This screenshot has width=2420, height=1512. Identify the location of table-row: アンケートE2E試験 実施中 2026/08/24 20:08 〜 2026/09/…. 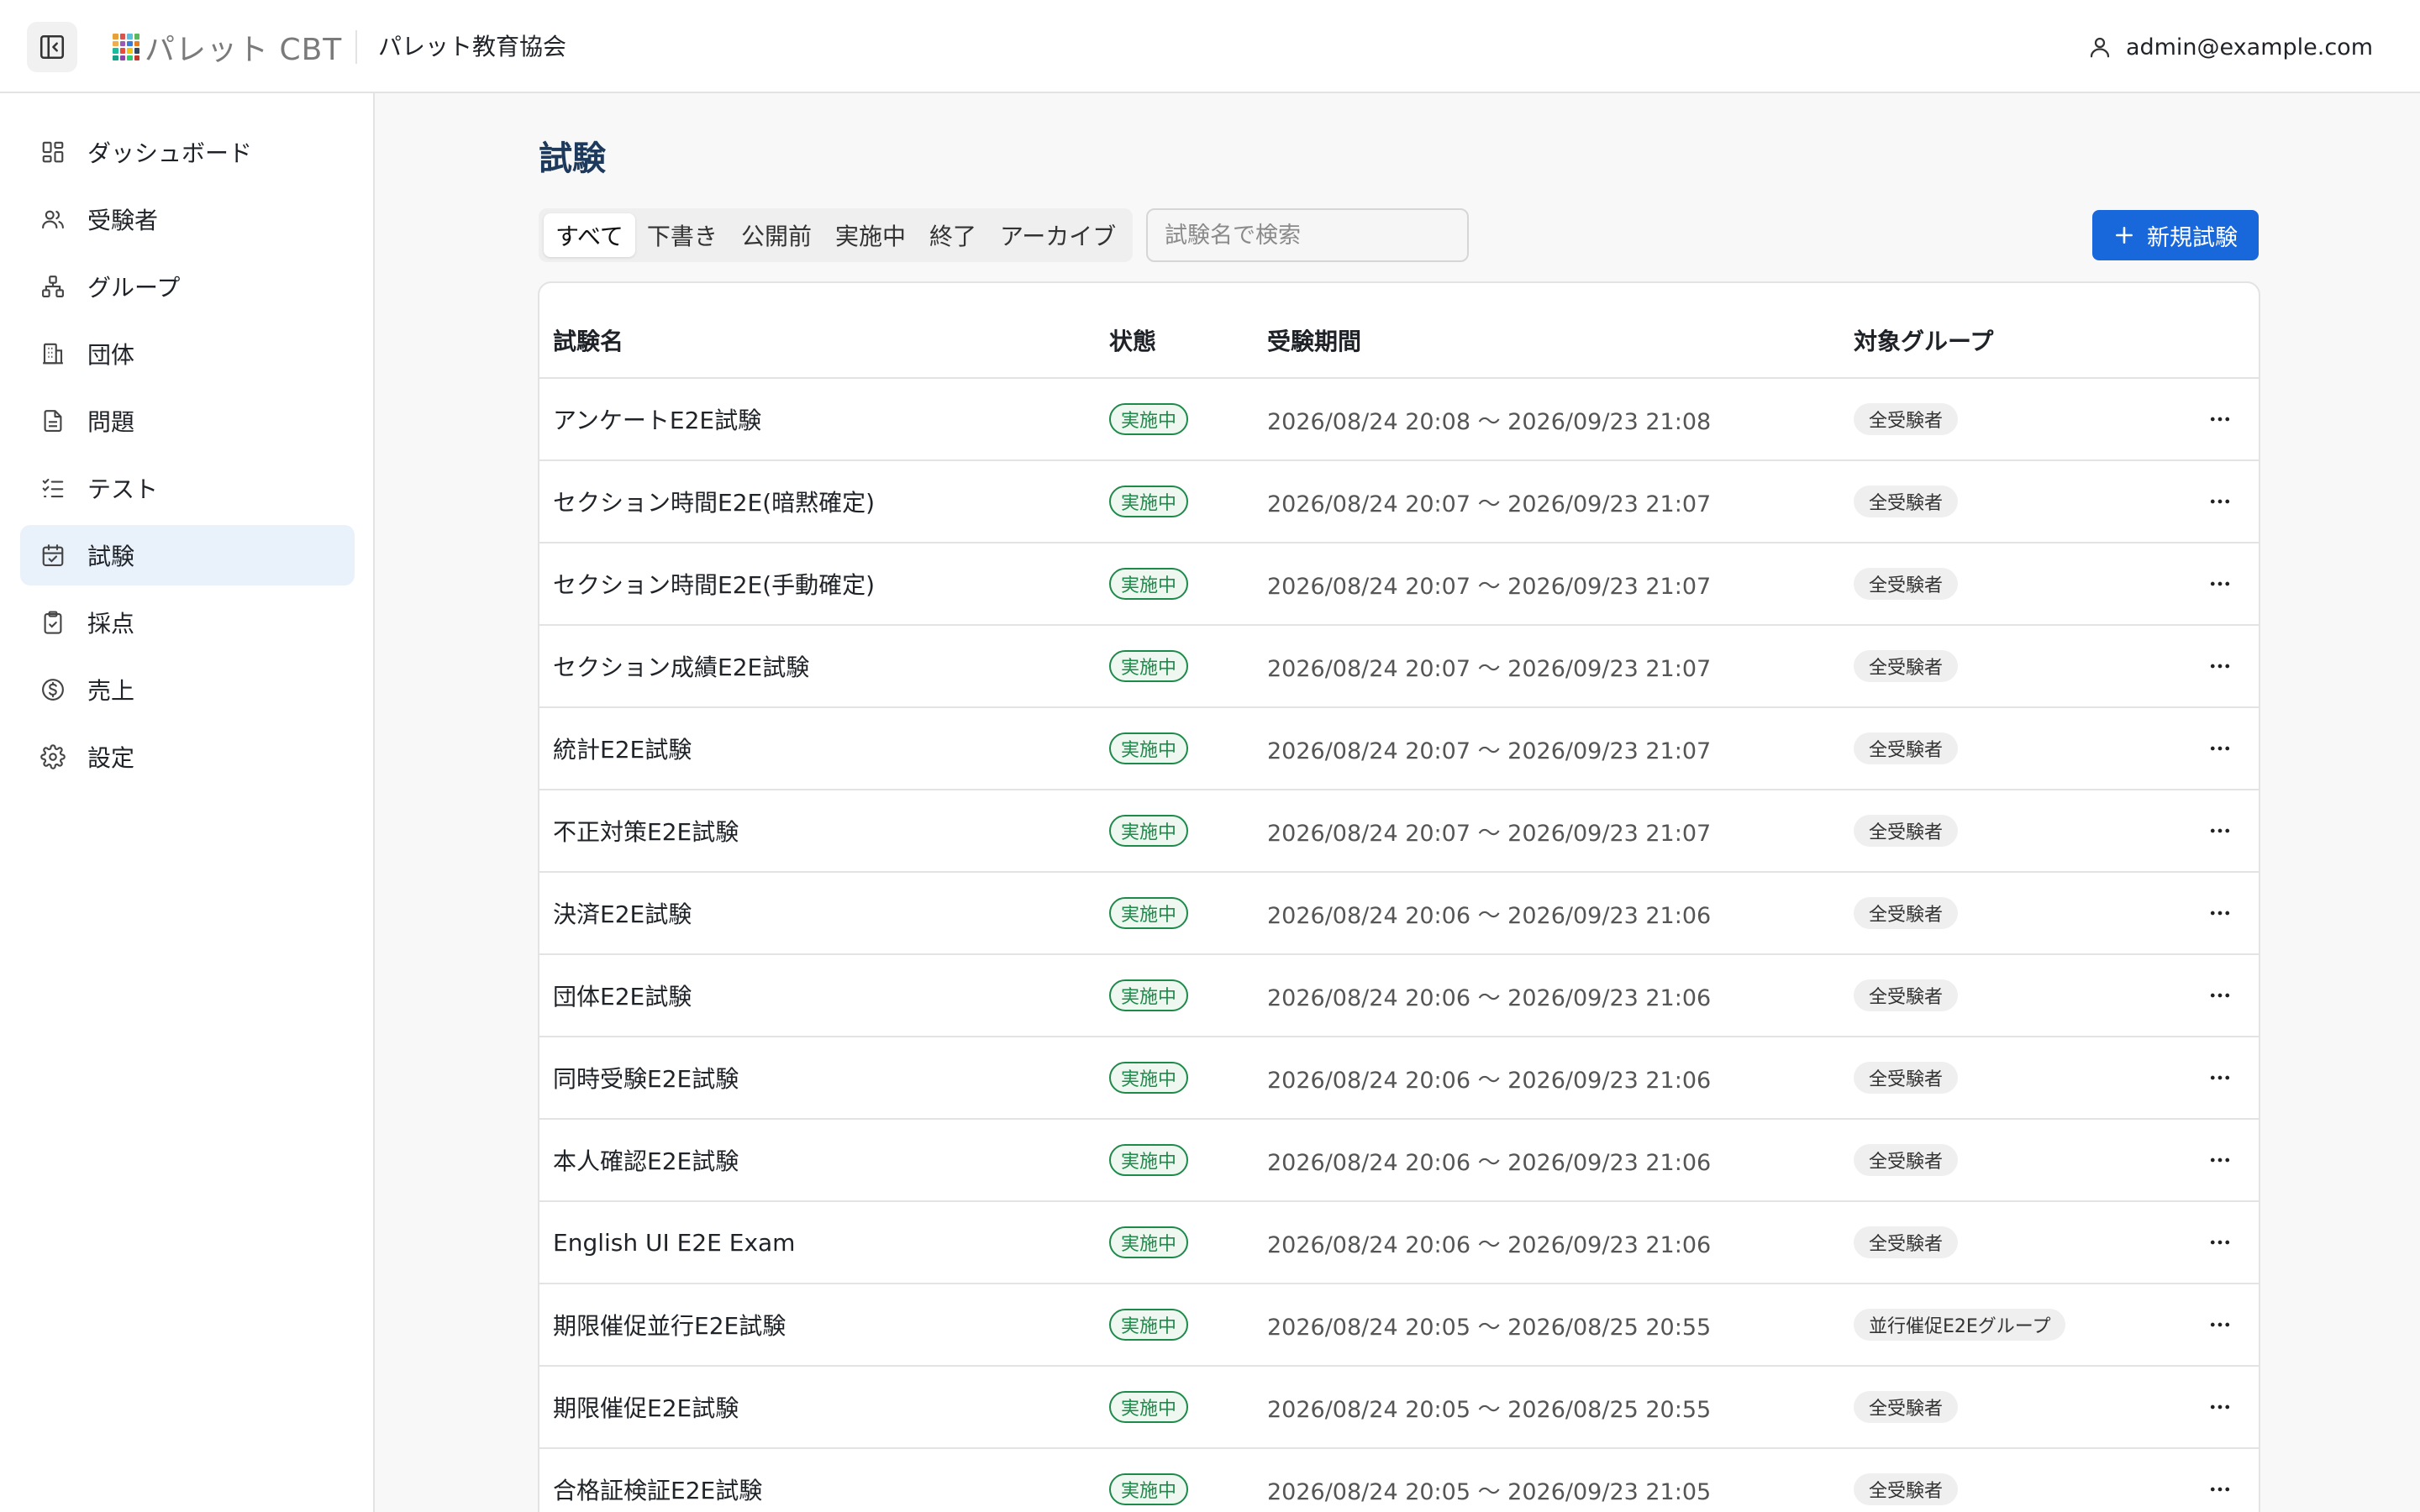
(1399, 420).